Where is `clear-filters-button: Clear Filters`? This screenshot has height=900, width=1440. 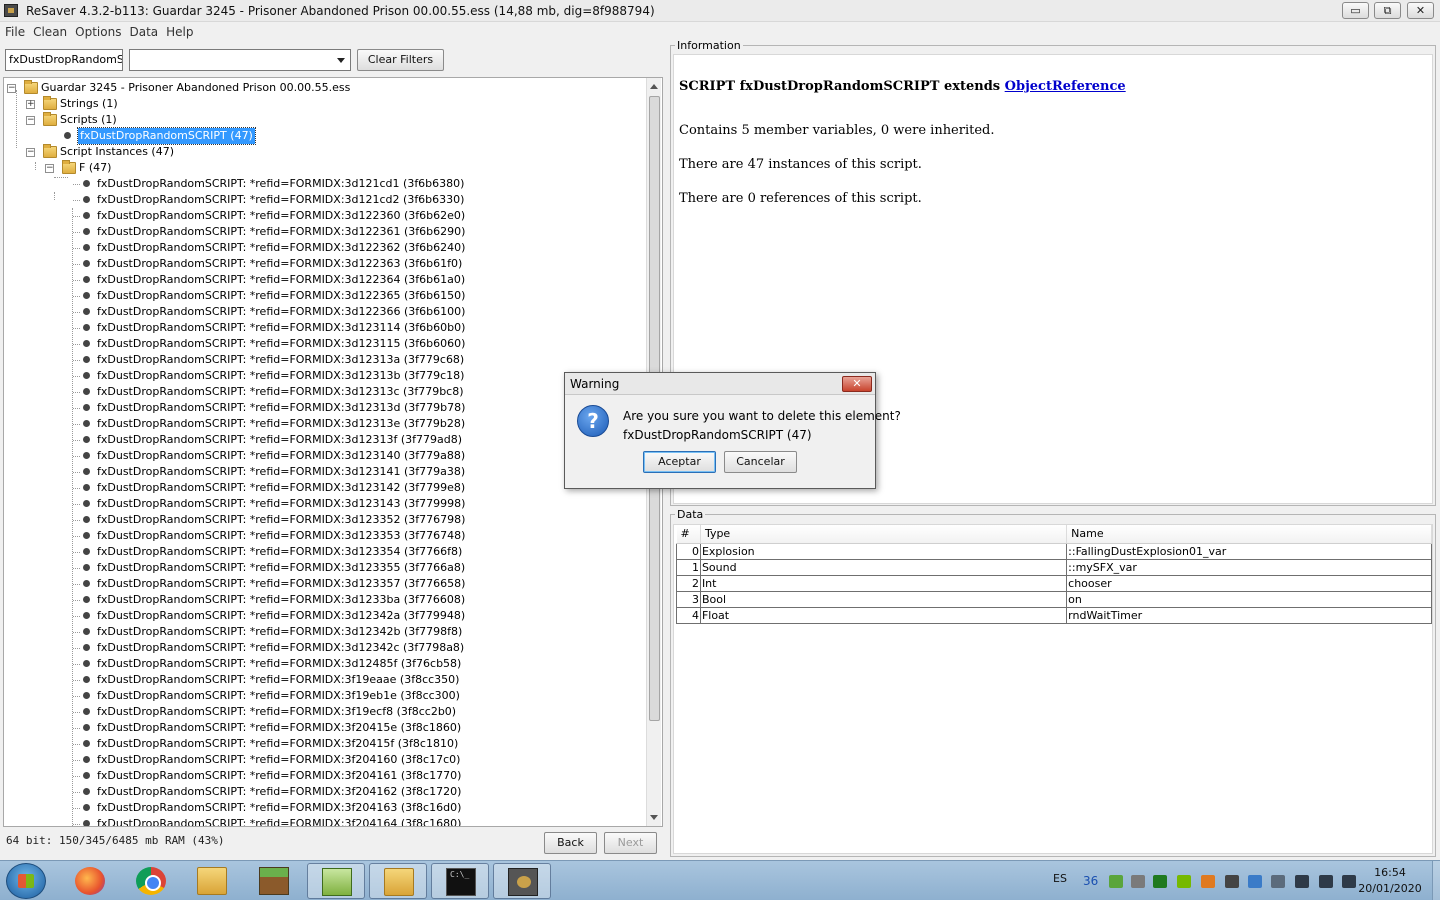
clear-filters-button: Clear Filters is located at coordinates (400, 60).